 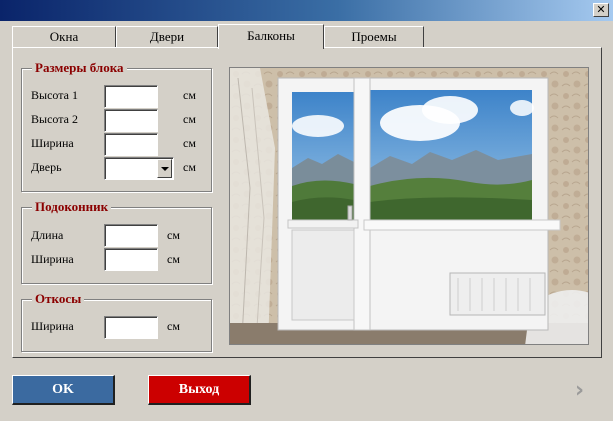 I want to click on height2-label: Высота 2, so click(x=54, y=119).